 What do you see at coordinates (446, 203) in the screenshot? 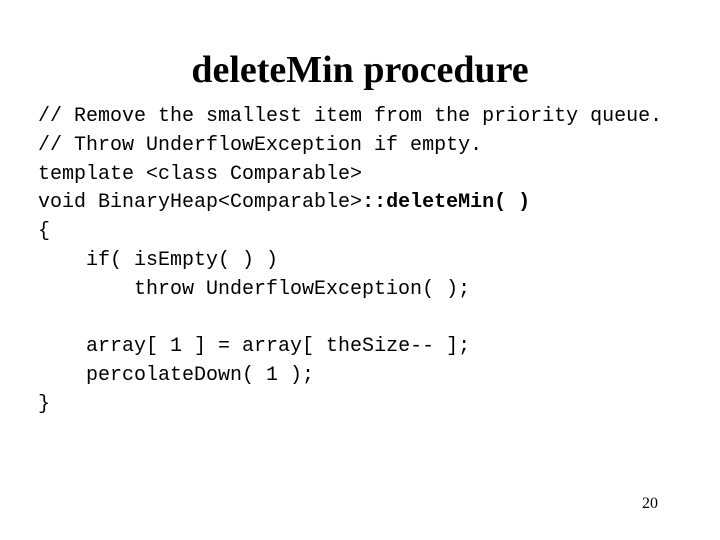
I see `code-method-name: ::deleteMin( )` at bounding box center [446, 203].